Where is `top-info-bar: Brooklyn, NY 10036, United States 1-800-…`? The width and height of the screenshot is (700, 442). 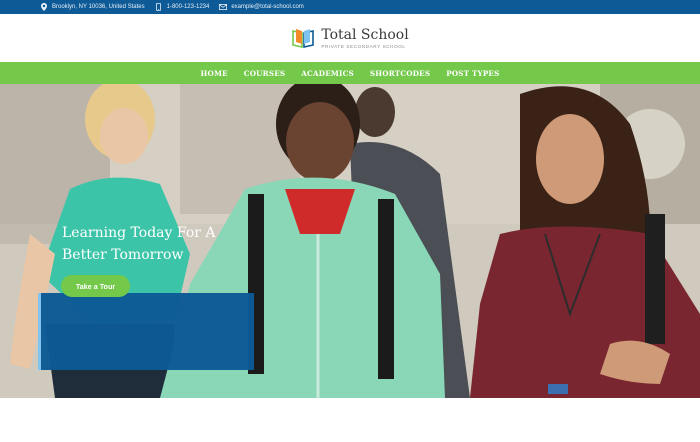 top-info-bar: Brooklyn, NY 10036, United States 1-800-… is located at coordinates (350, 7).